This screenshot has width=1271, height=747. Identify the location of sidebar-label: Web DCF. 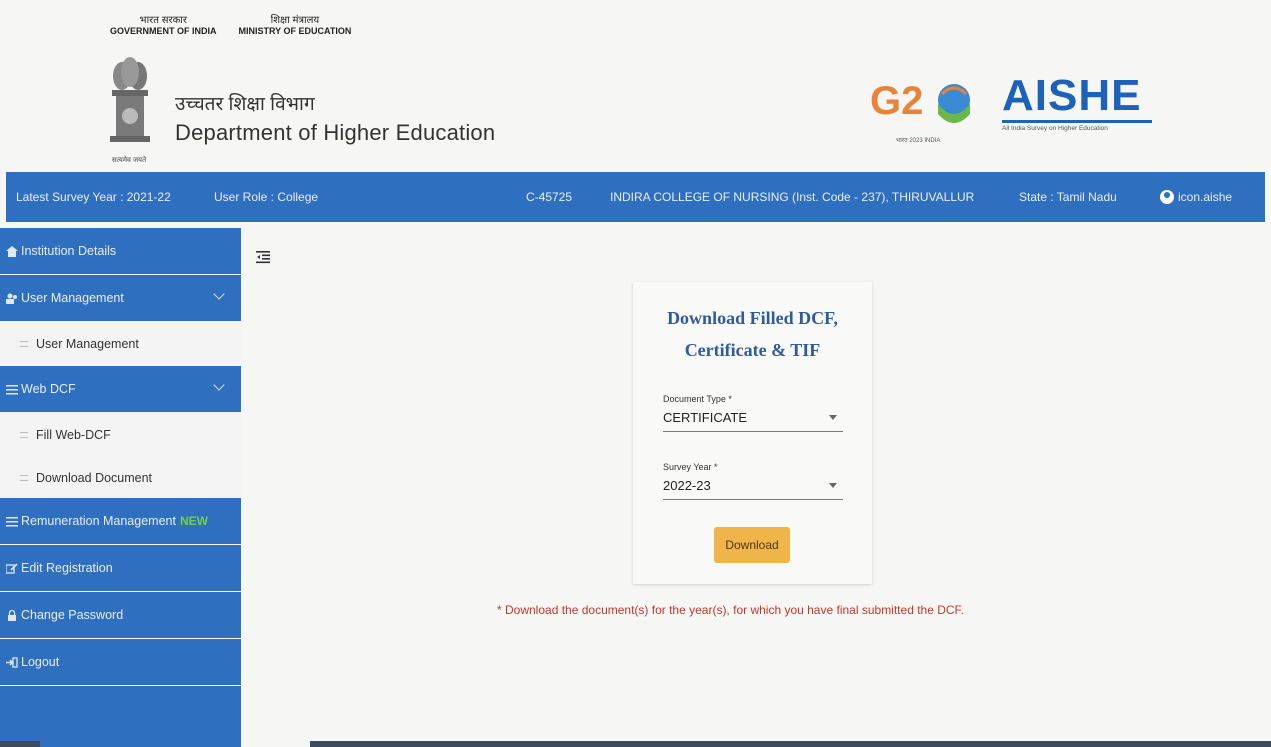
(48, 389).